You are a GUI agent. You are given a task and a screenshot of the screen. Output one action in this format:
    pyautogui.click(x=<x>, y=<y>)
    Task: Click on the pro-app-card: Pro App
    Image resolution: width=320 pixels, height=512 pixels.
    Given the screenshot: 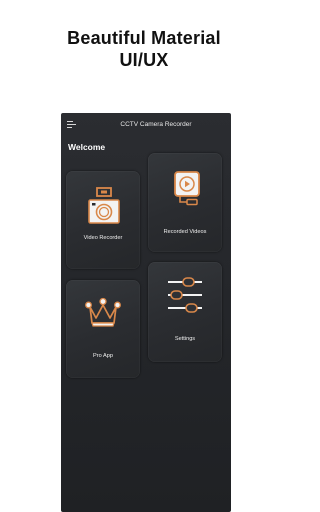 What is the action you would take?
    pyautogui.click(x=103, y=329)
    